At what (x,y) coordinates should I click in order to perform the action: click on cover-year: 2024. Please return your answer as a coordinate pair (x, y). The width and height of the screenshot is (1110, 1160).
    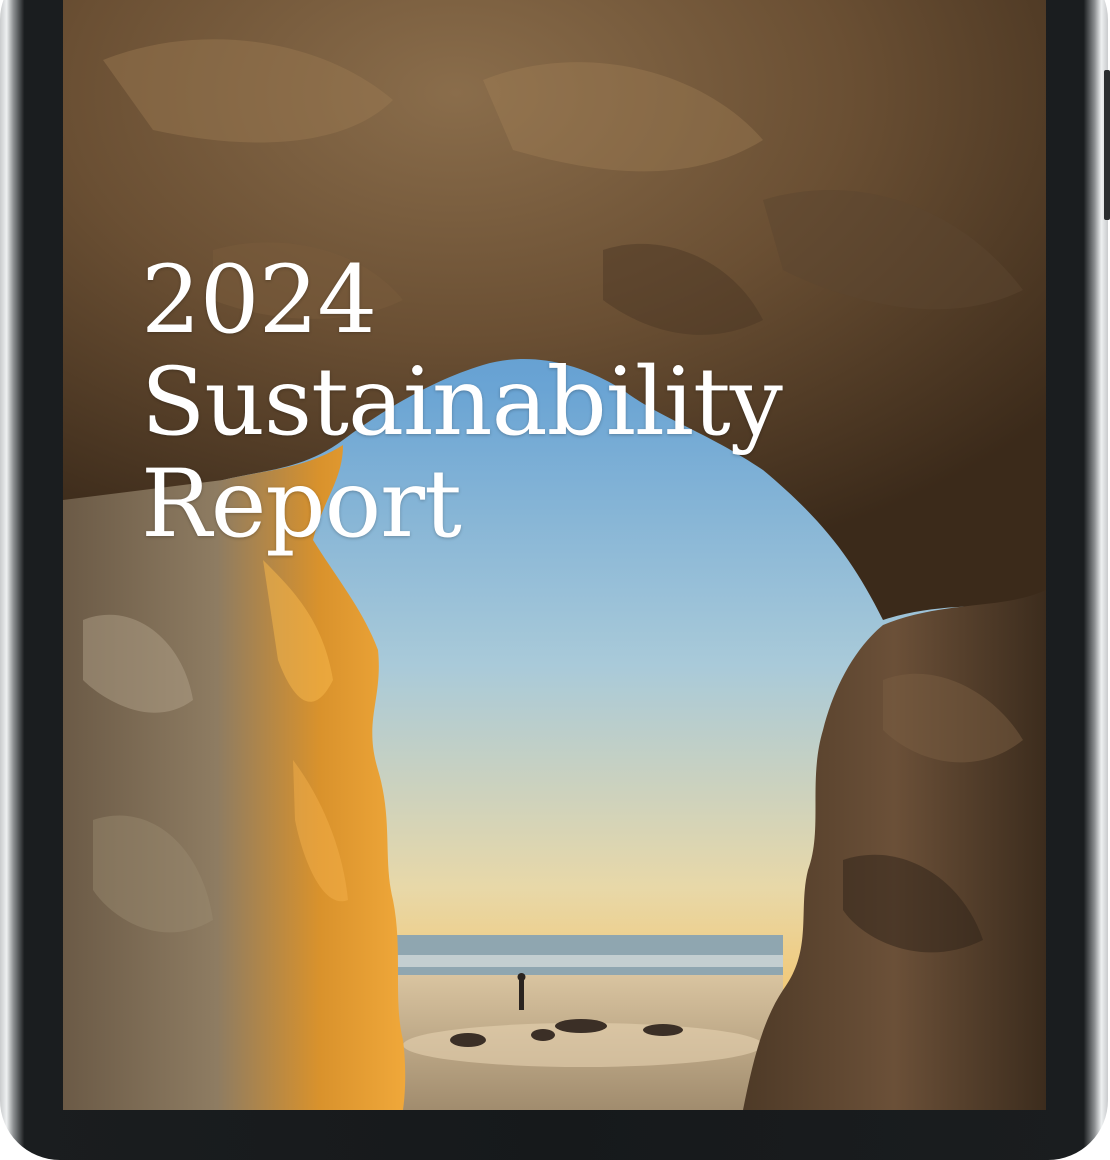
    Looking at the image, I should click on (259, 300).